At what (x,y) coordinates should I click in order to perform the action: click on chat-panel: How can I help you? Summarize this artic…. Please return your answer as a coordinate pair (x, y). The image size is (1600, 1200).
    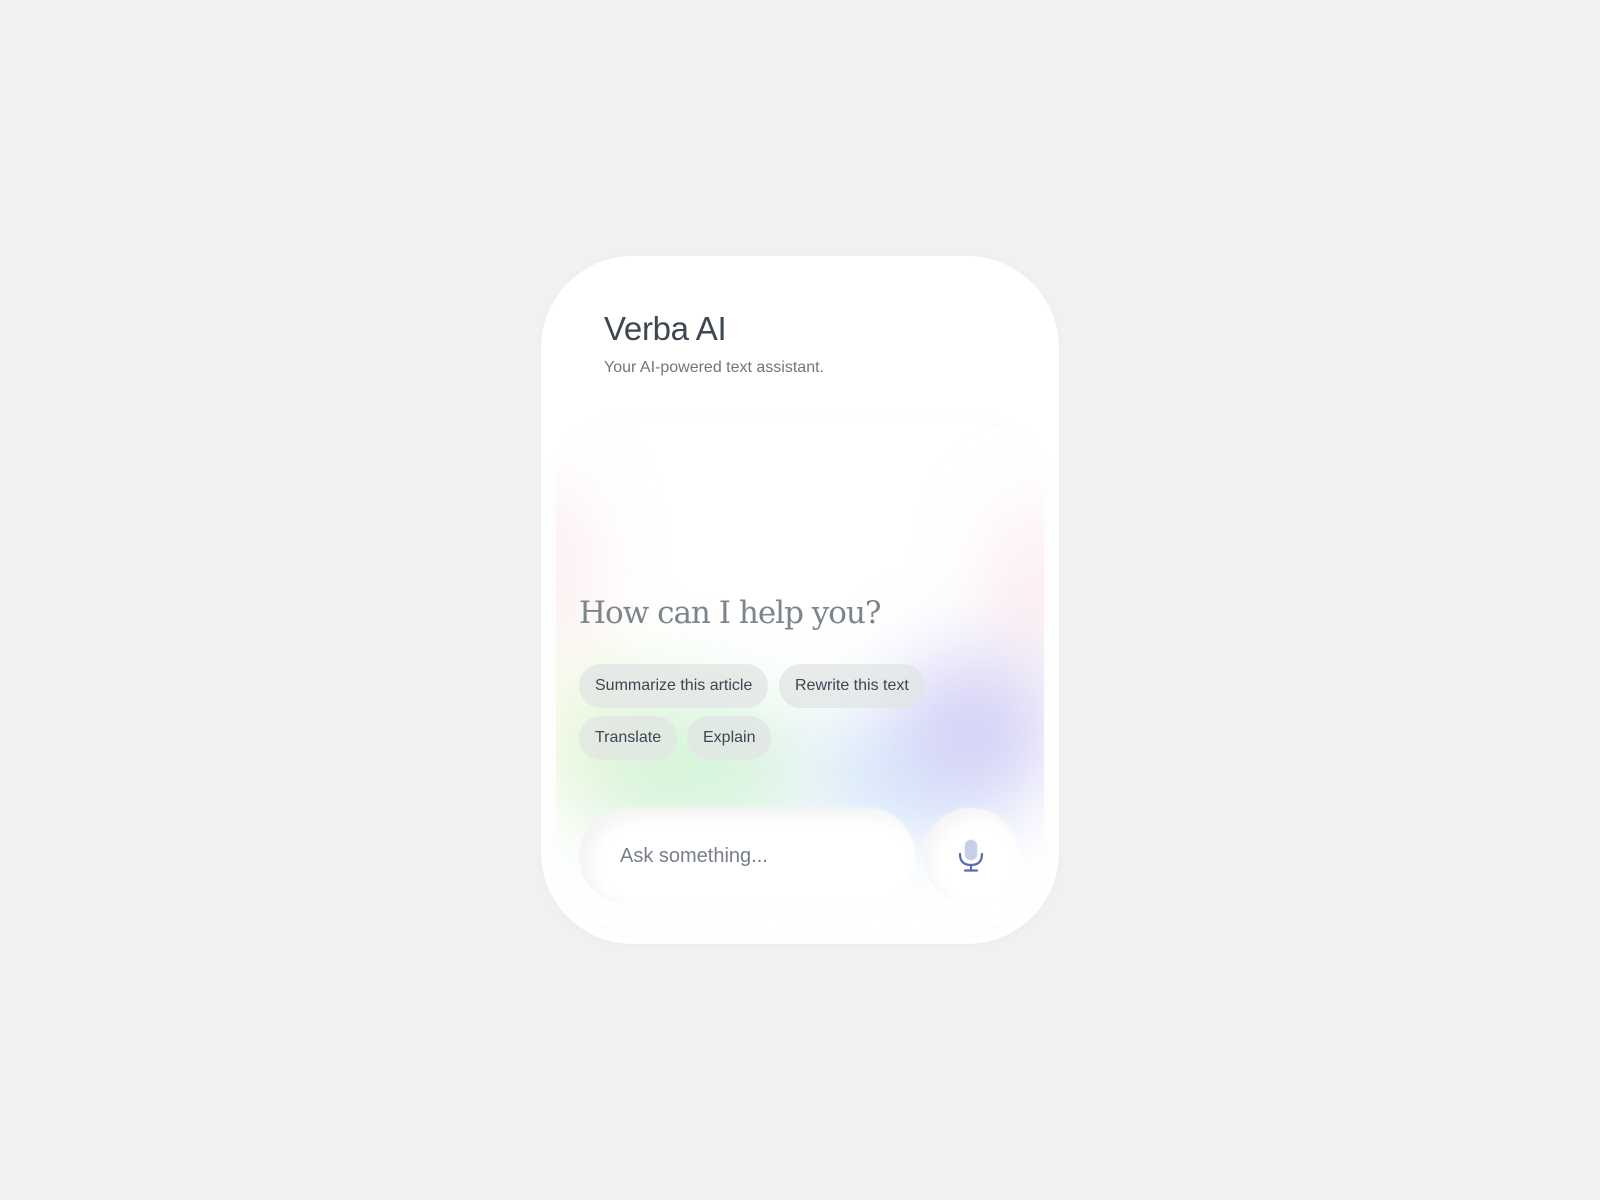
    Looking at the image, I should click on (800, 676).